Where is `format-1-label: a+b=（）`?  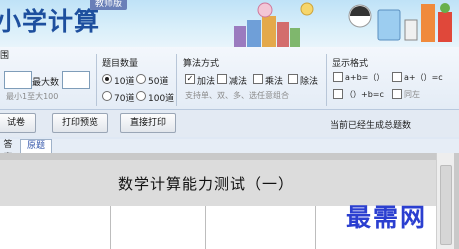
format-1-label: a+b=（） is located at coordinates (365, 77).